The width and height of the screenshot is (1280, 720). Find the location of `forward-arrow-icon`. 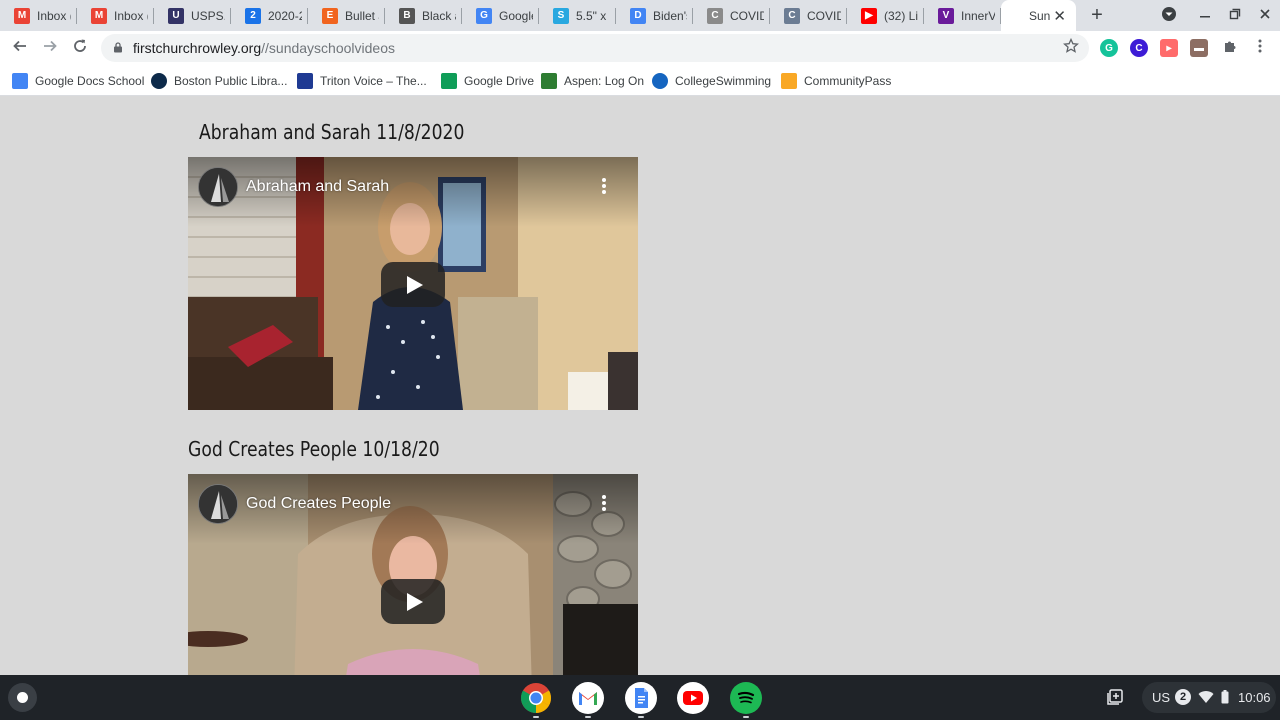

forward-arrow-icon is located at coordinates (50, 46).